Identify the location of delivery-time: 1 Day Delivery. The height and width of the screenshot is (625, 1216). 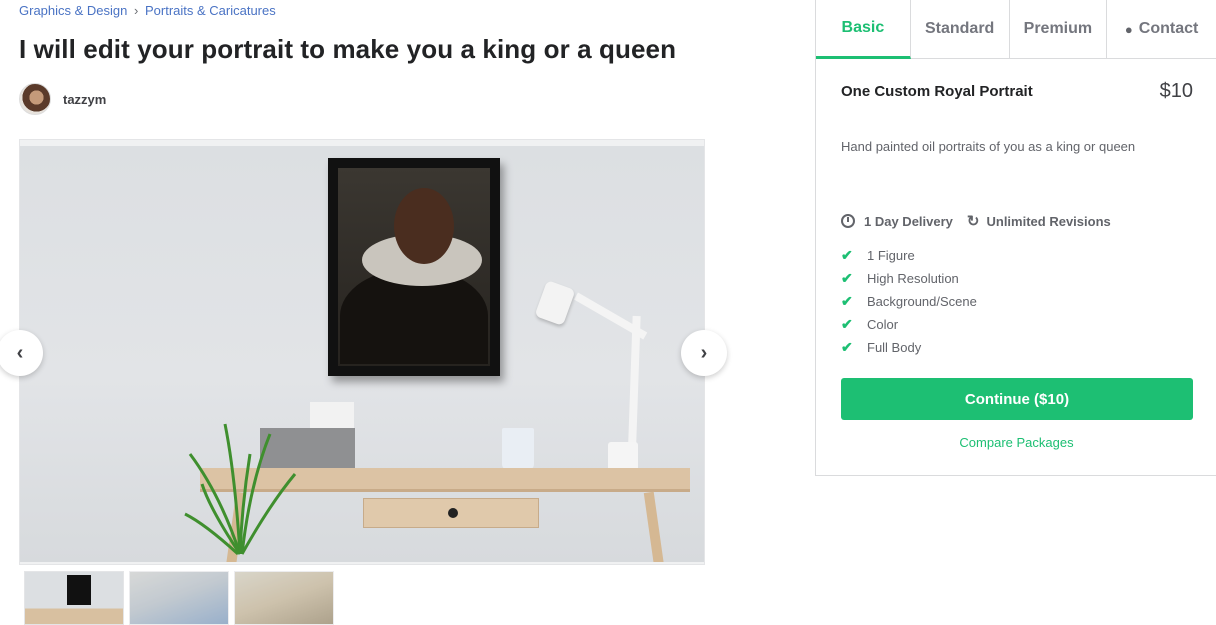
(897, 221).